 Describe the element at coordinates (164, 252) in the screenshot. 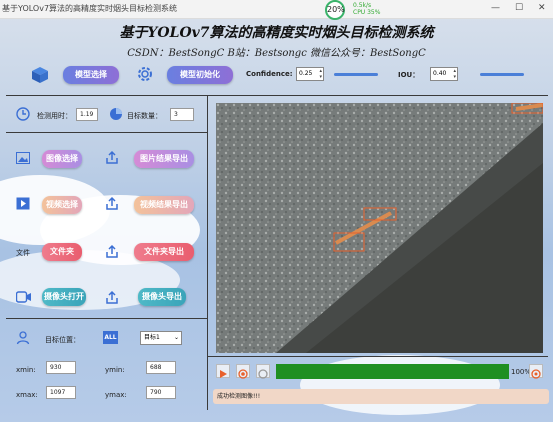

I see `folder-export-button: 文件夹导出` at that location.